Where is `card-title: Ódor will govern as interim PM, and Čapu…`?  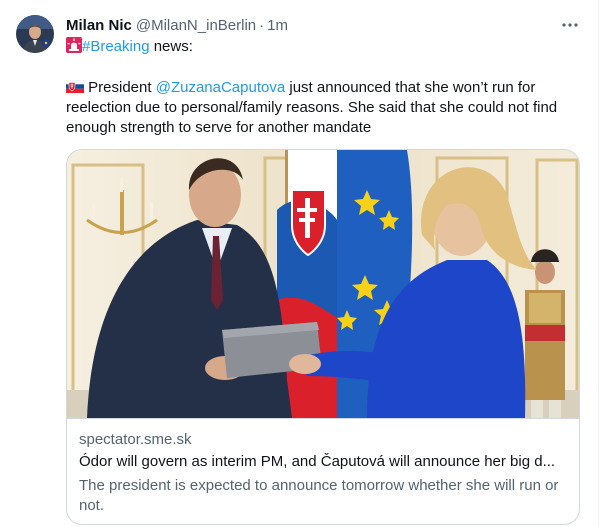
card-title: Ódor will govern as interim PM, and Čapu… is located at coordinates (324, 461).